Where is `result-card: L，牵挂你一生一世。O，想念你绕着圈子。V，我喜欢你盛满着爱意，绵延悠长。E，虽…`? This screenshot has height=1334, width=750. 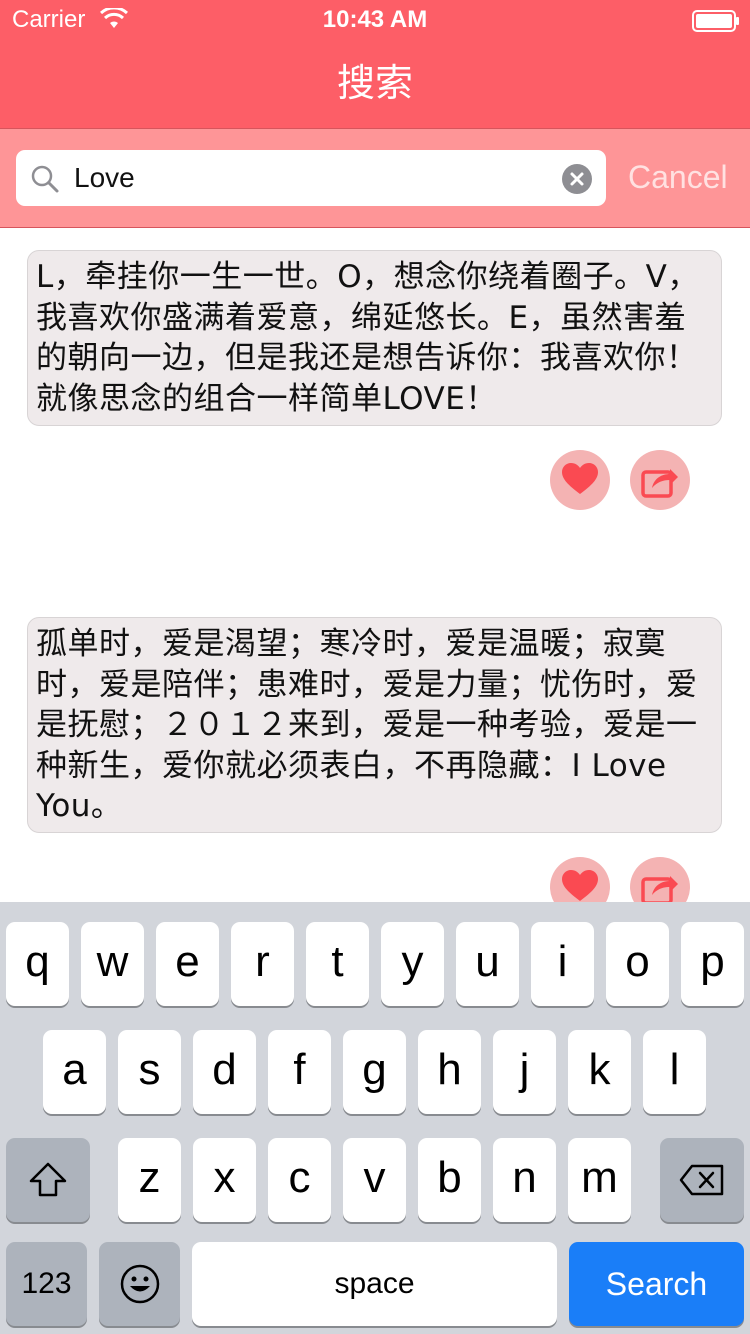
result-card: L，牵挂你一生一世。O，想念你绕着圈子。V，我喜欢你盛满着爱意，绵延悠长。E，虽… is located at coordinates (374, 338).